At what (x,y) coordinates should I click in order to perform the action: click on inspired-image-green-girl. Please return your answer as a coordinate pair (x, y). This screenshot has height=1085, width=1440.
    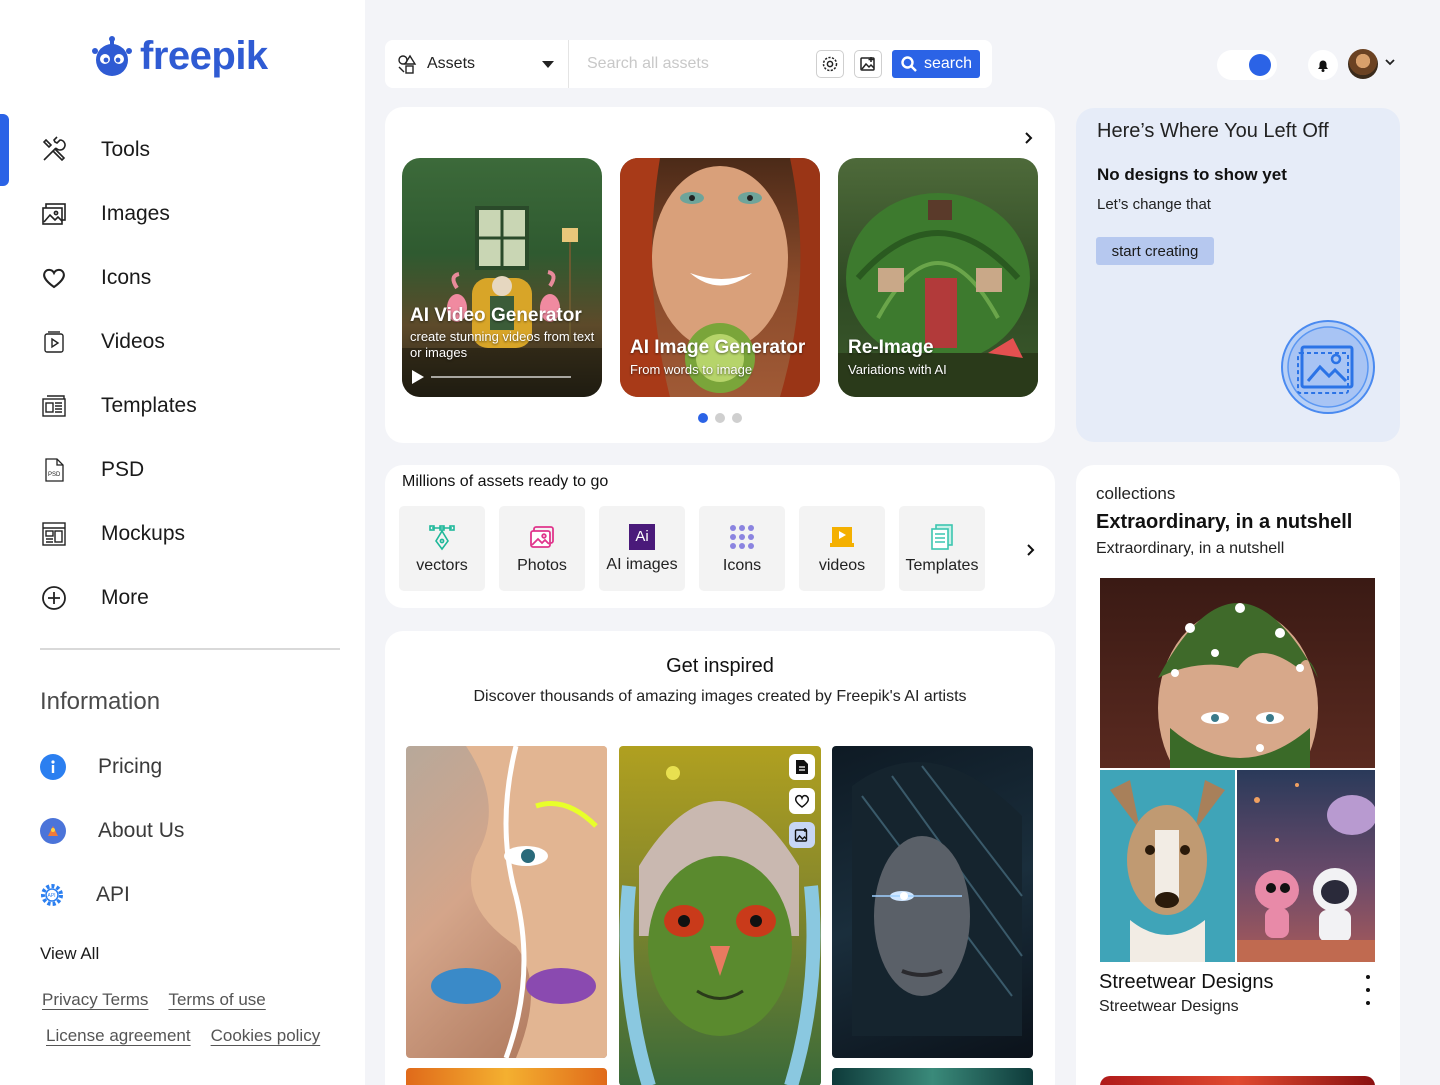
    Looking at the image, I should click on (720, 915).